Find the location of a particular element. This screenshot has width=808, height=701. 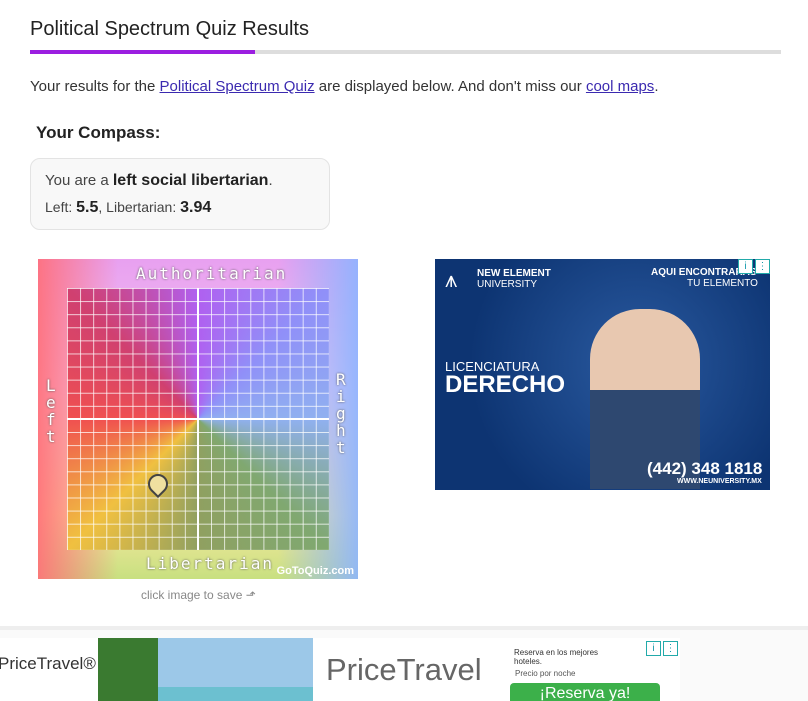

ad2-brand: PriceTravel is located at coordinates (404, 669).